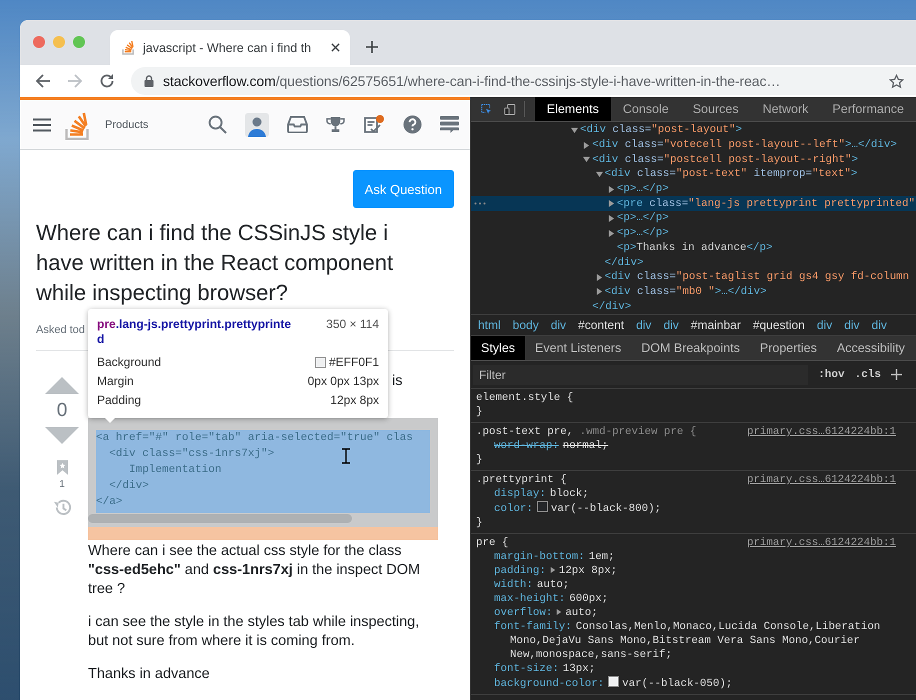 This screenshot has width=916, height=700. I want to click on property-value: 12px 8px, so click(354, 400).